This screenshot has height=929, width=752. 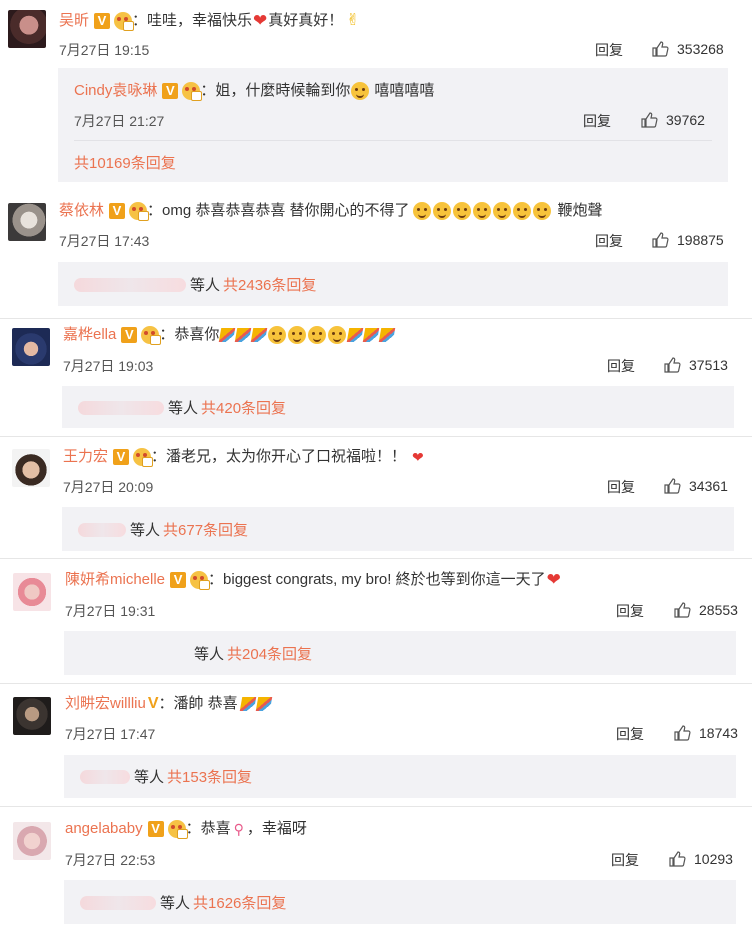 I want to click on username: 嘉桦ella, so click(x=89, y=335).